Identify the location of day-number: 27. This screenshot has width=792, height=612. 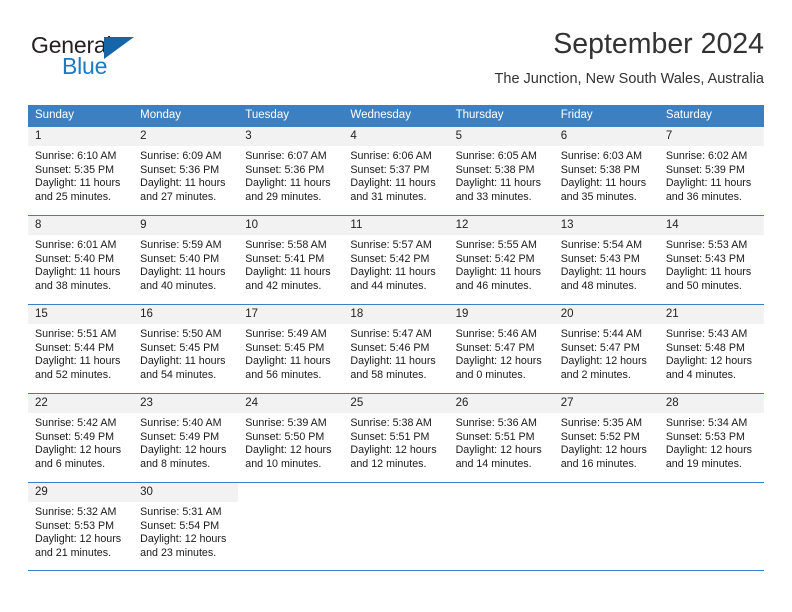
(606, 403).